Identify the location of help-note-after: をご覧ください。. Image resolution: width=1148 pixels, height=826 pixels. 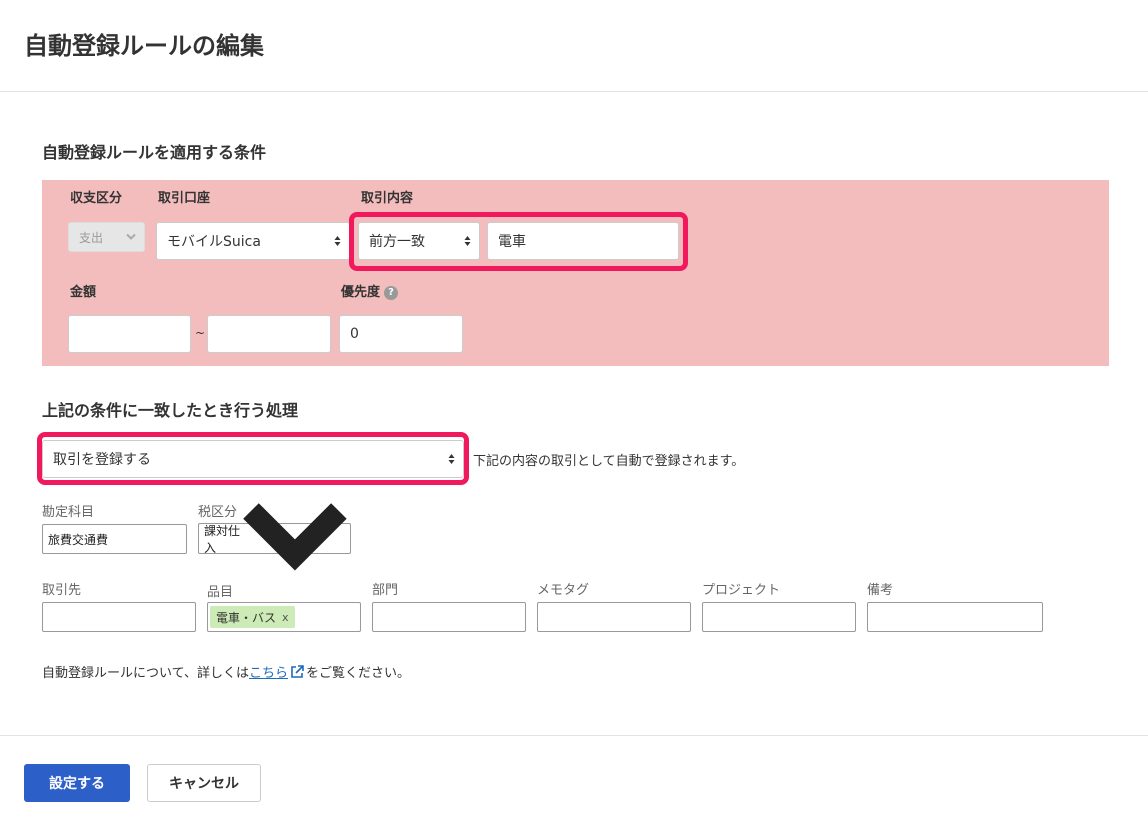
(357, 673).